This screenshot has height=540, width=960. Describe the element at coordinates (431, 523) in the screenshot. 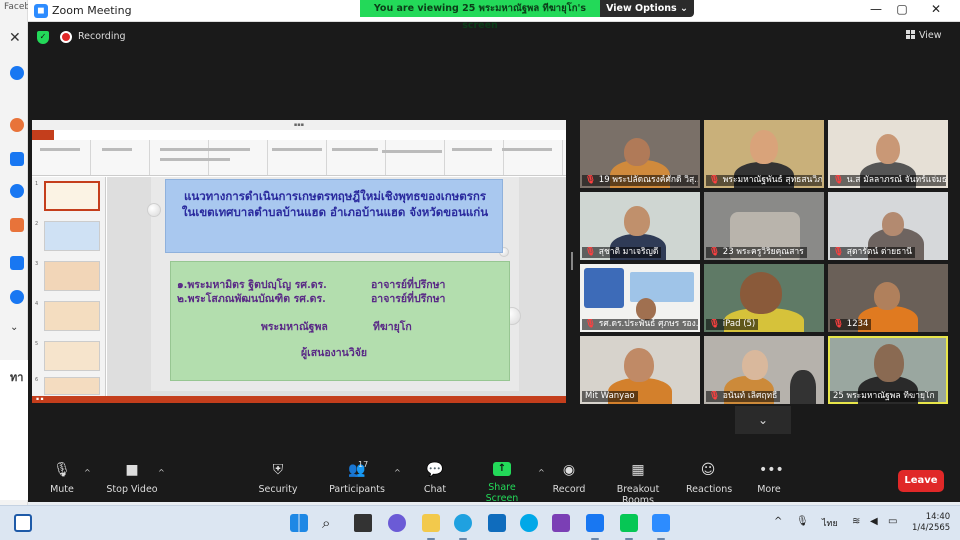

I see `file-explorer-icon` at that location.